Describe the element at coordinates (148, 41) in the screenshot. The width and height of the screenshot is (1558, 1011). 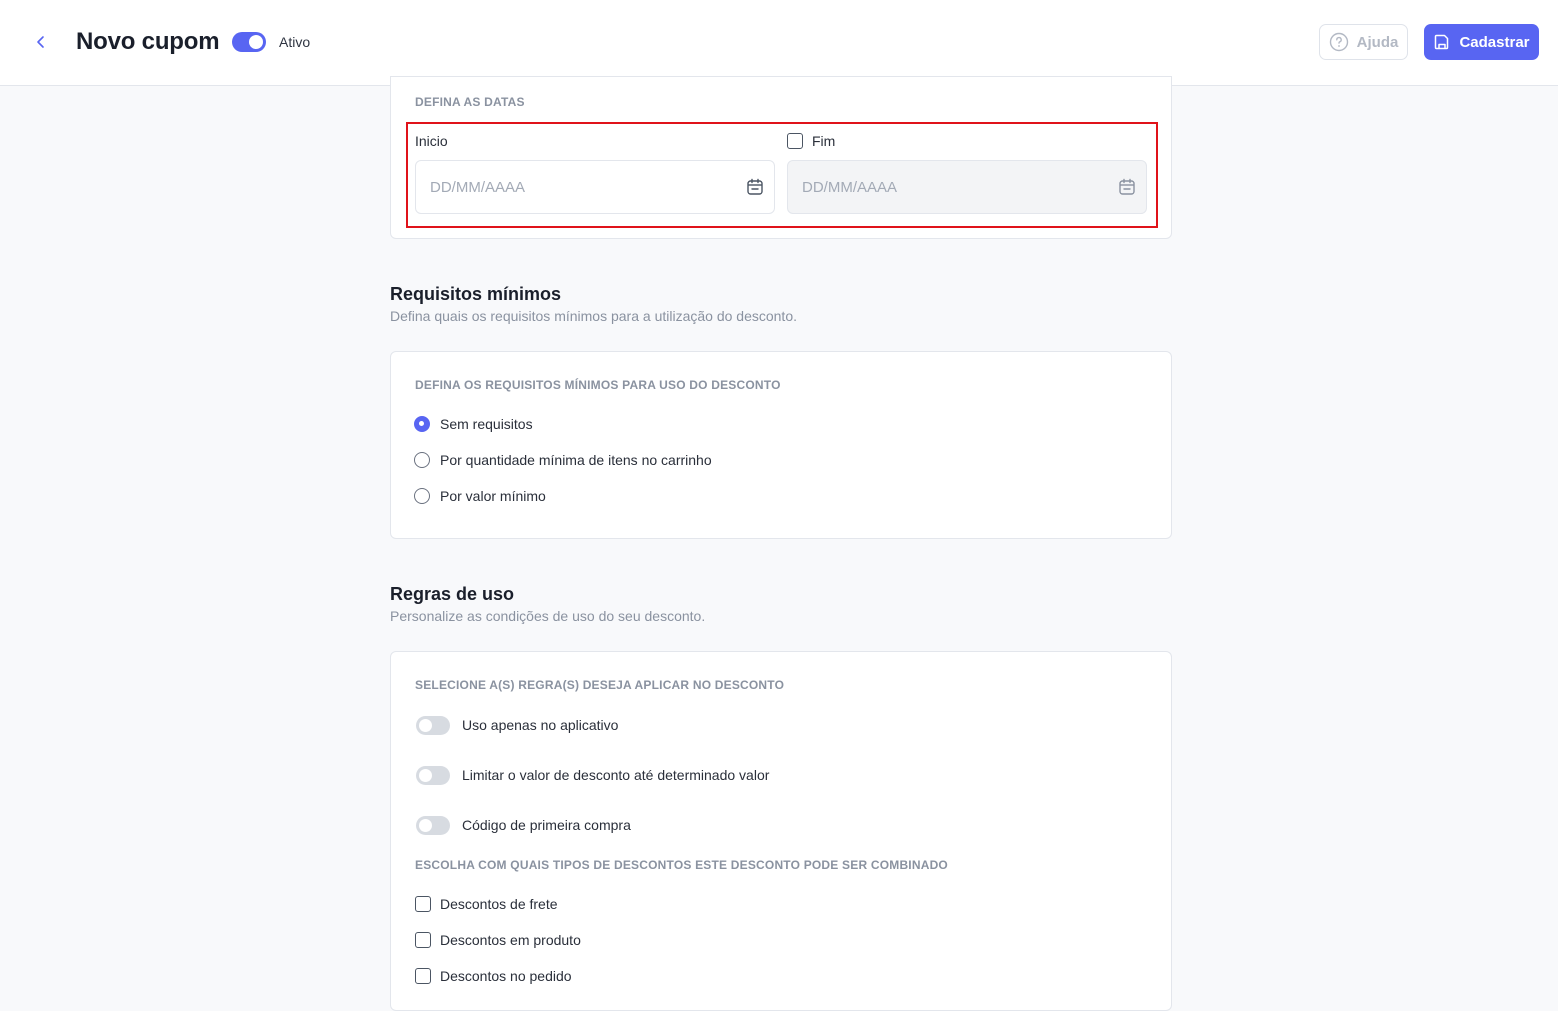
I see `page-title: Novo cupom` at that location.